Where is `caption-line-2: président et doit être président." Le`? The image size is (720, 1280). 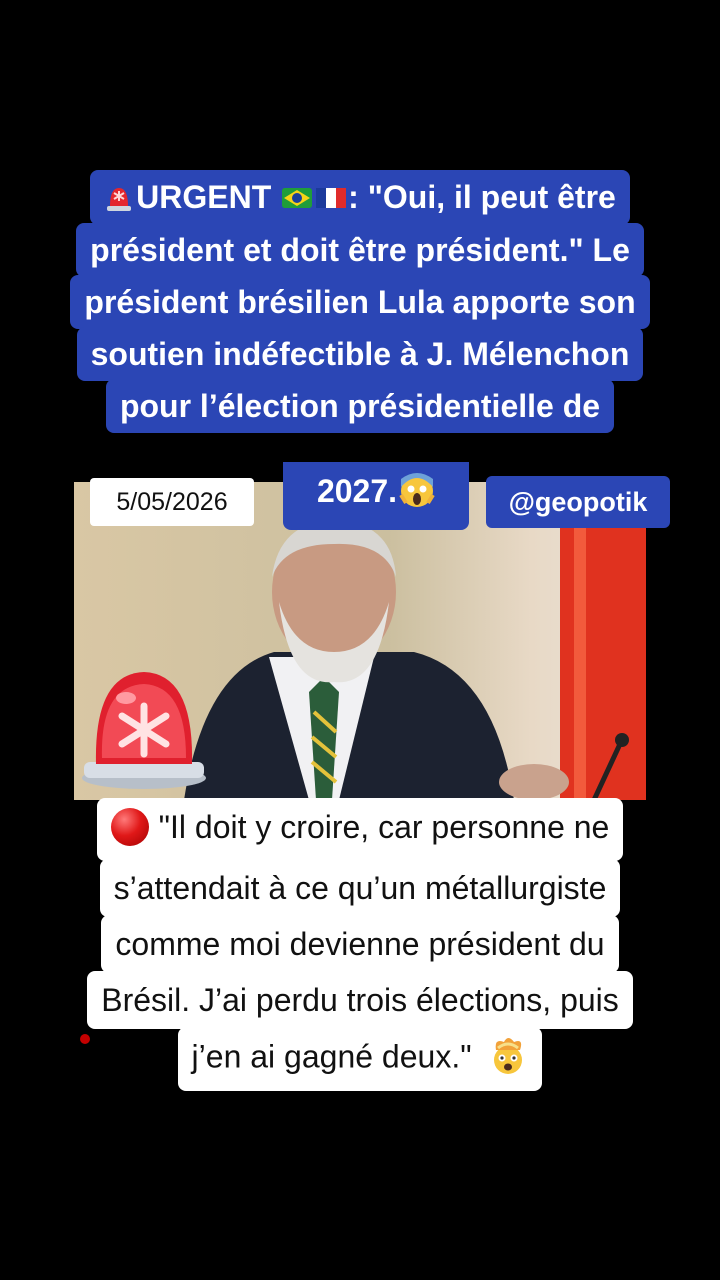 caption-line-2: président et doit être président." Le is located at coordinates (360, 249).